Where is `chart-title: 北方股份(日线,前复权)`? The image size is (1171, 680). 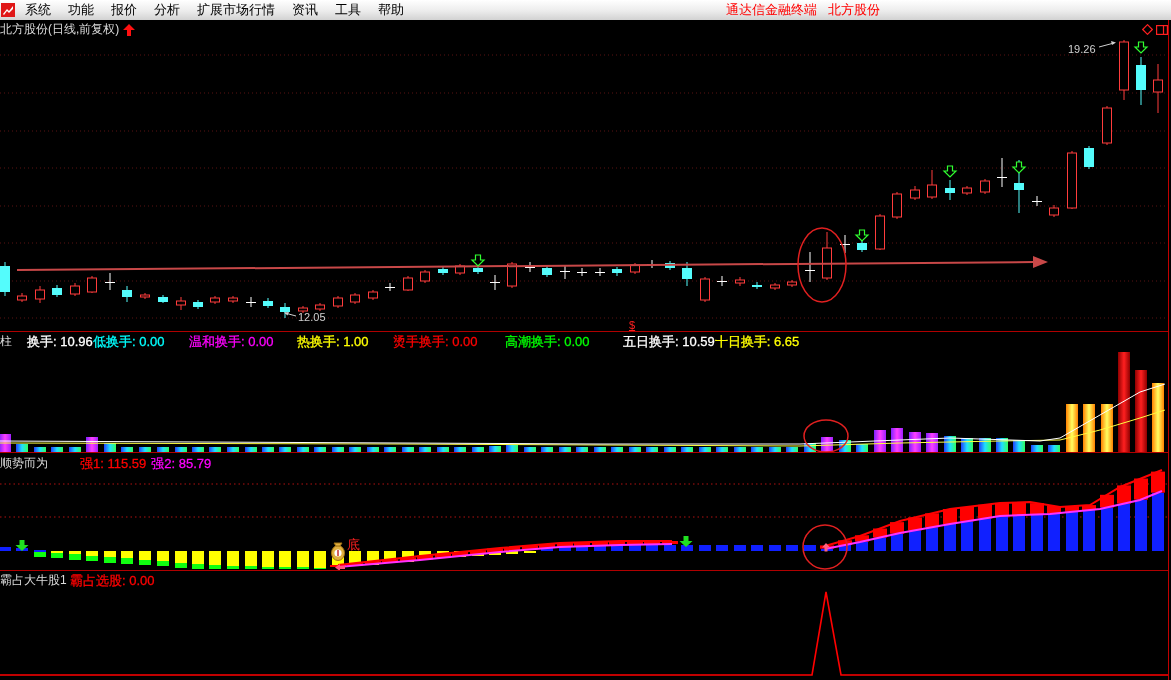 chart-title: 北方股份(日线,前复权) is located at coordinates (60, 29).